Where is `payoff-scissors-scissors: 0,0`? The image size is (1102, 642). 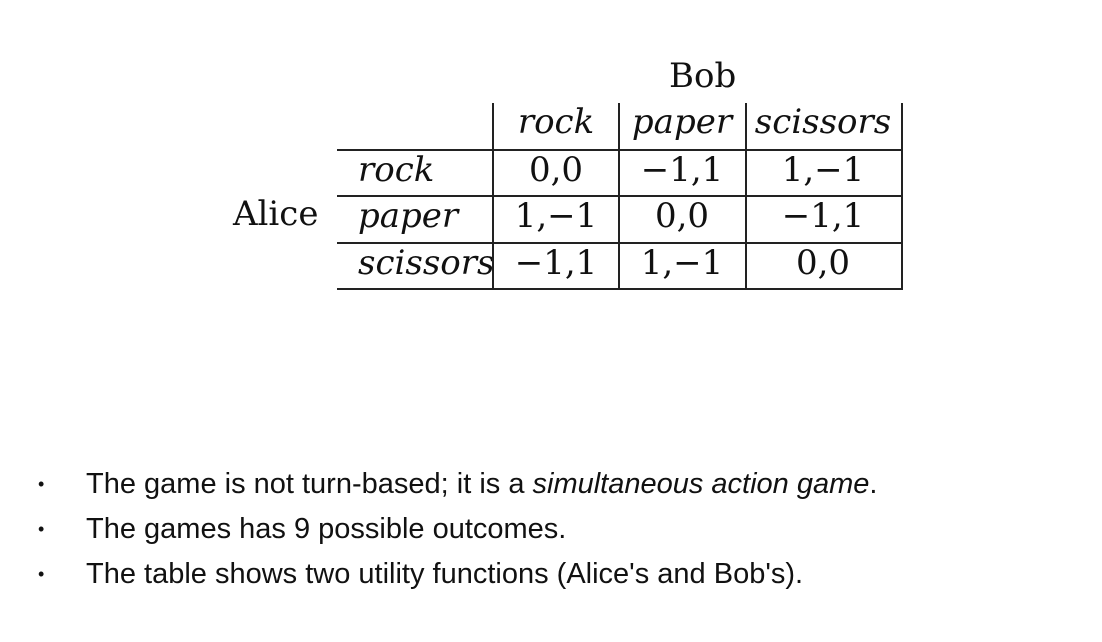 payoff-scissors-scissors: 0,0 is located at coordinates (823, 263).